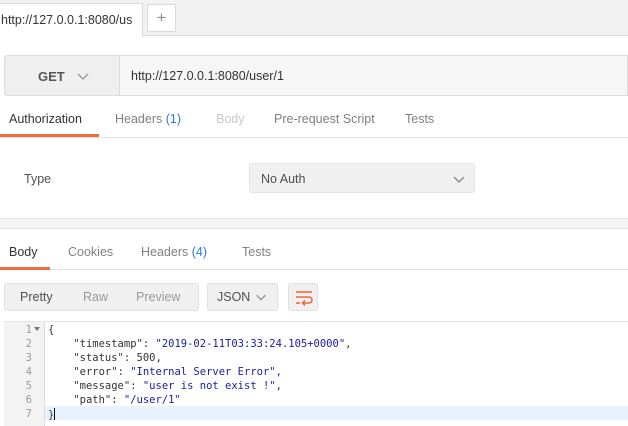  I want to click on raw-button: Raw, so click(95, 297).